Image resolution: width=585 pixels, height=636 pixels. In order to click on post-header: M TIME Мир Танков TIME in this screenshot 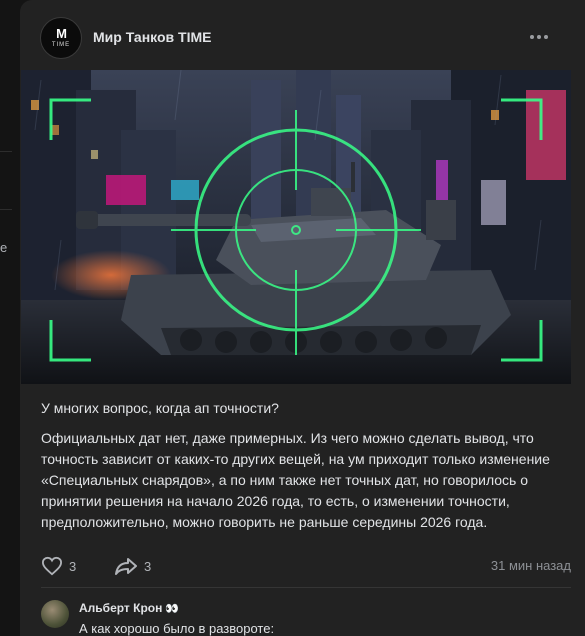, I will do `click(302, 35)`.